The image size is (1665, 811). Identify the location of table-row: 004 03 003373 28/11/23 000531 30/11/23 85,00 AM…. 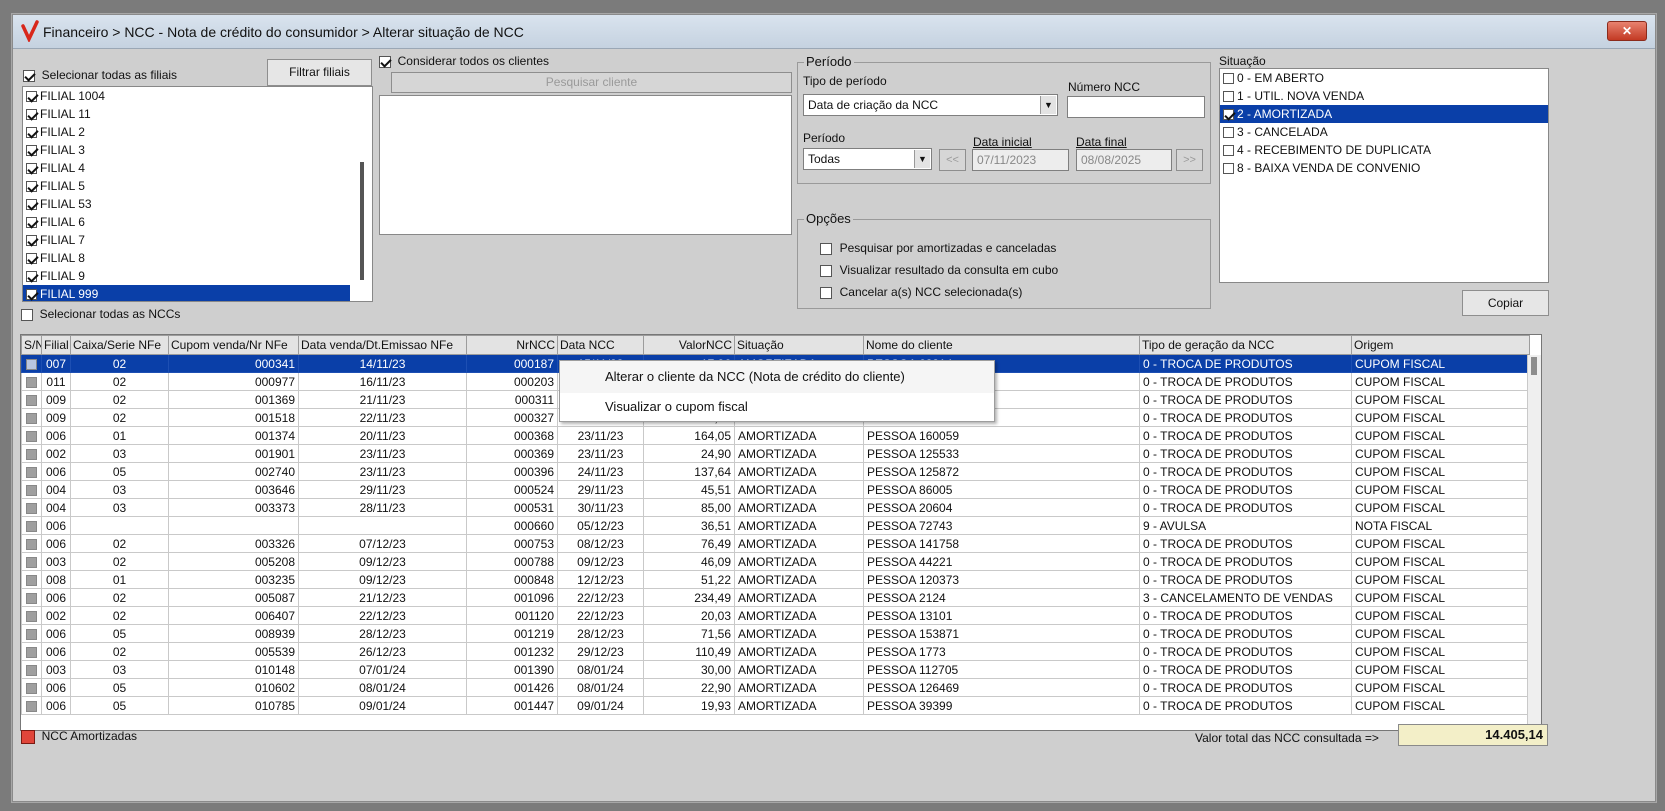
(775, 507).